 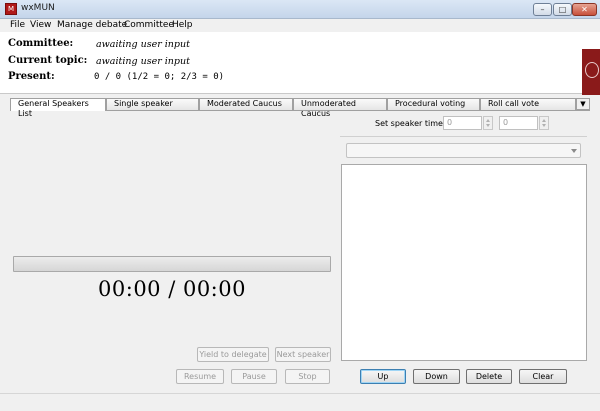 What do you see at coordinates (562, 9) in the screenshot?
I see `maximize-button: □` at bounding box center [562, 9].